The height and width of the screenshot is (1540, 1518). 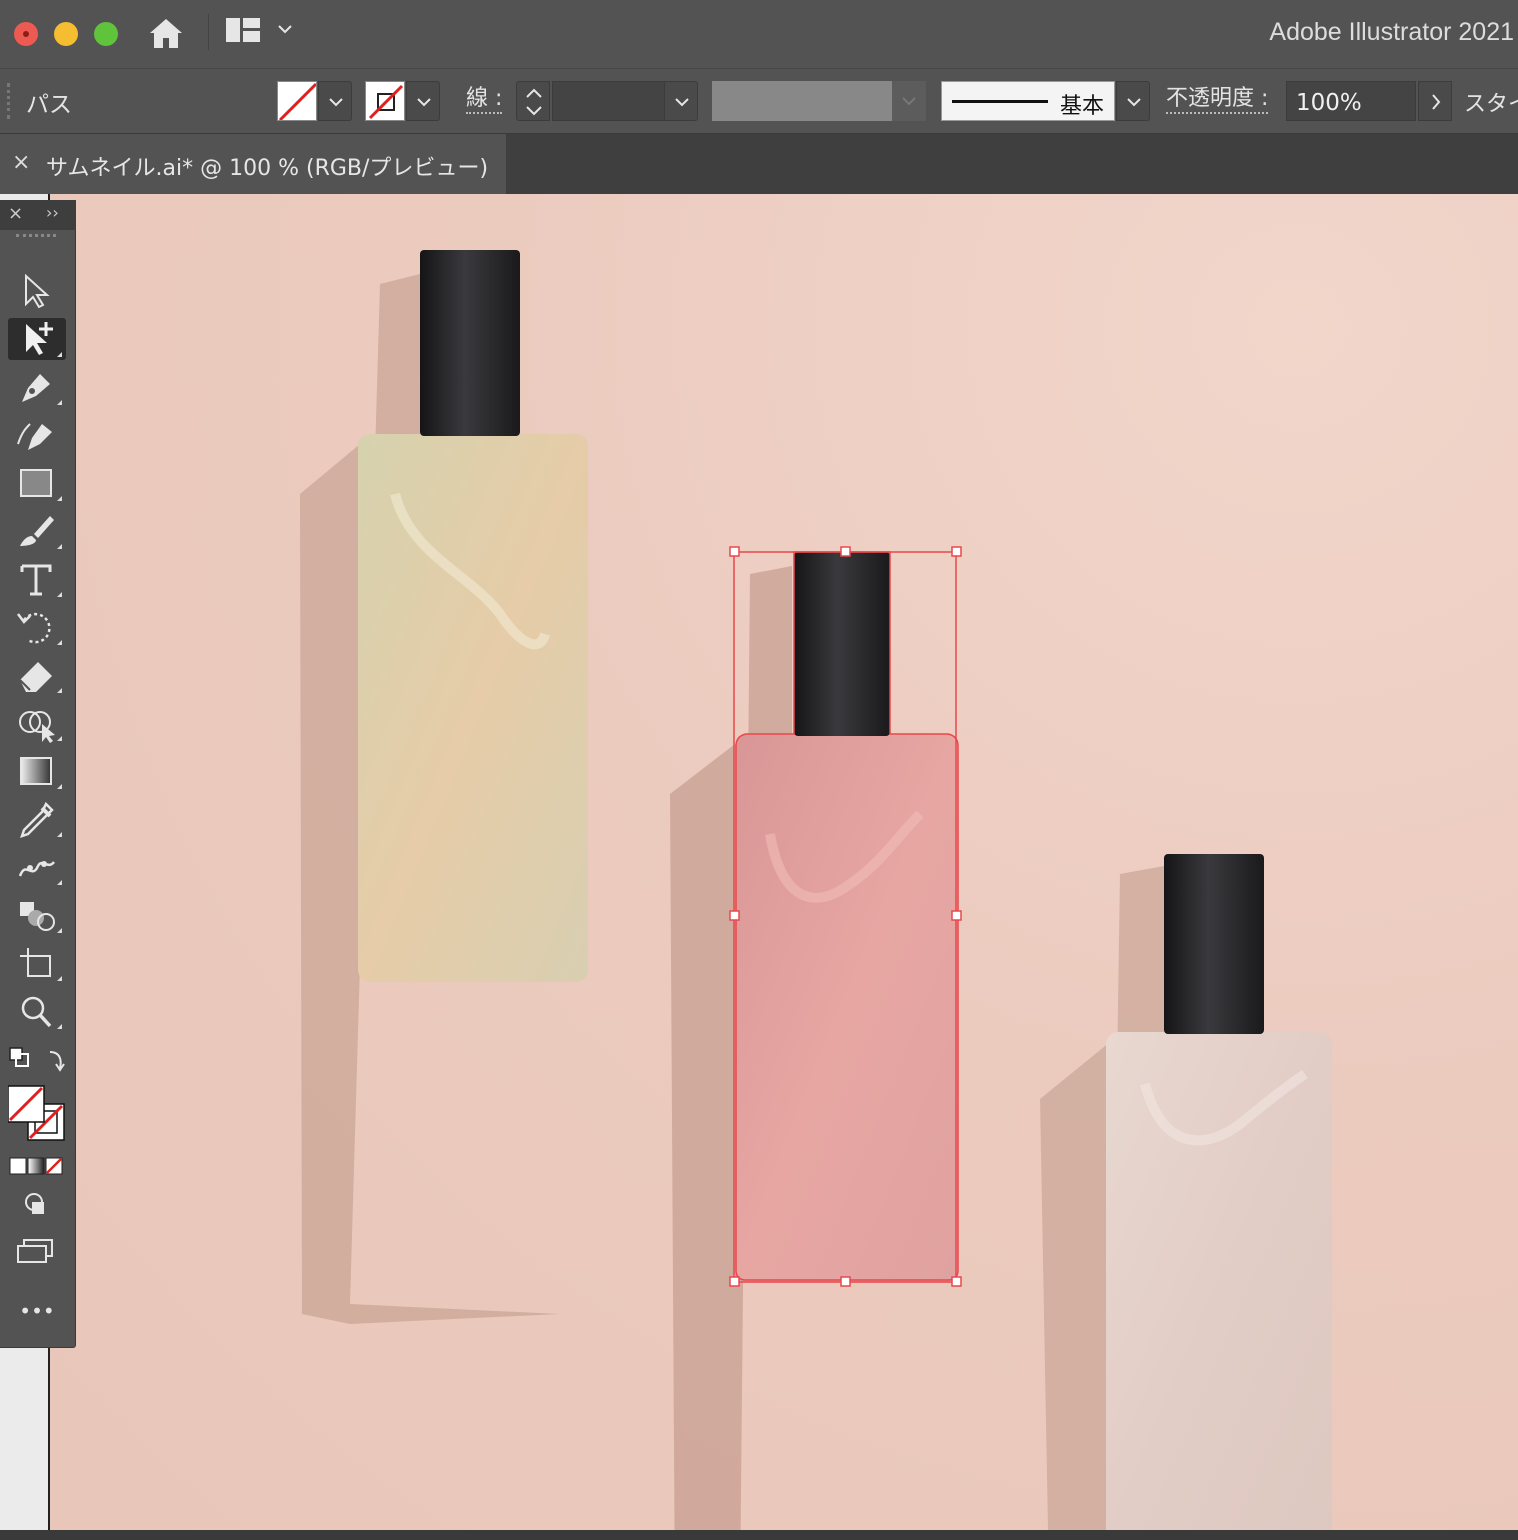 I want to click on bottle-pink-cap, so click(x=842, y=644).